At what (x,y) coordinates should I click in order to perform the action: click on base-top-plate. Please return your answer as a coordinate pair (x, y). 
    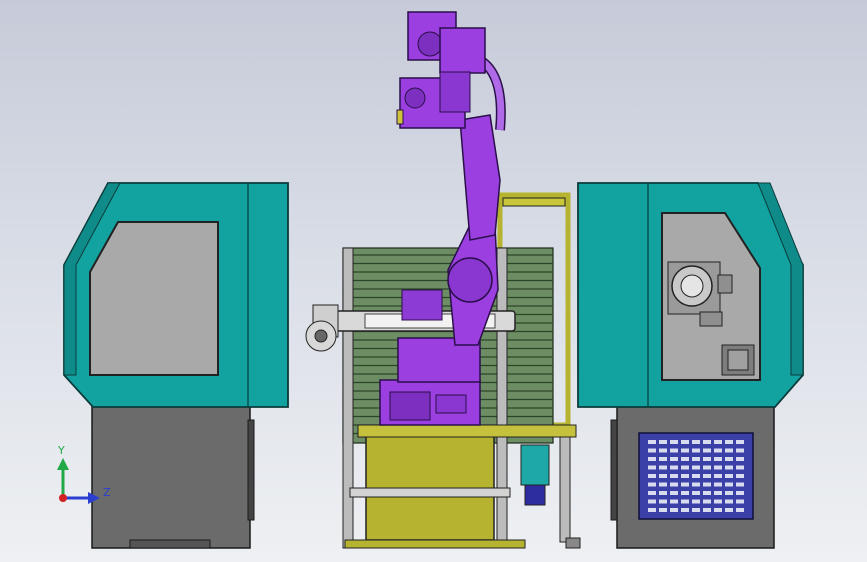
    Looking at the image, I should click on (467, 431).